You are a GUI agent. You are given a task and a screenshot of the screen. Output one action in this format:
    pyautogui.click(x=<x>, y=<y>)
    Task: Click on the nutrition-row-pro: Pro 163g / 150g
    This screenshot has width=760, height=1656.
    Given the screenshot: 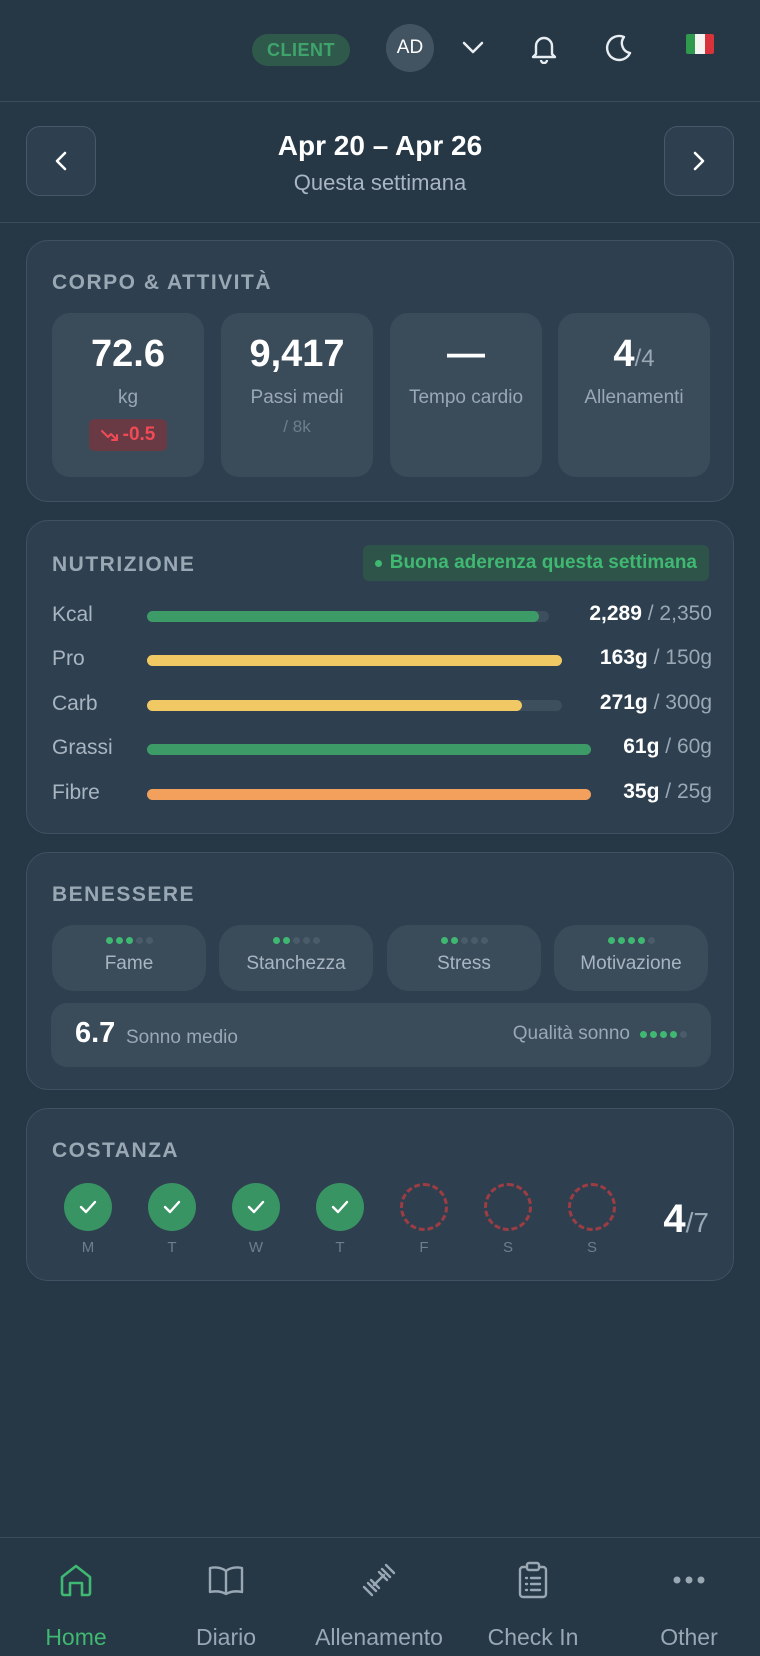 What is the action you would take?
    pyautogui.click(x=382, y=658)
    